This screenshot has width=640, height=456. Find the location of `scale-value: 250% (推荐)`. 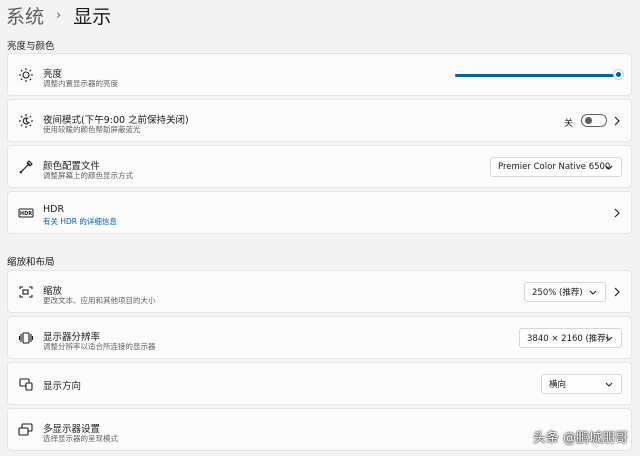

scale-value: 250% (推荐) is located at coordinates (557, 293).